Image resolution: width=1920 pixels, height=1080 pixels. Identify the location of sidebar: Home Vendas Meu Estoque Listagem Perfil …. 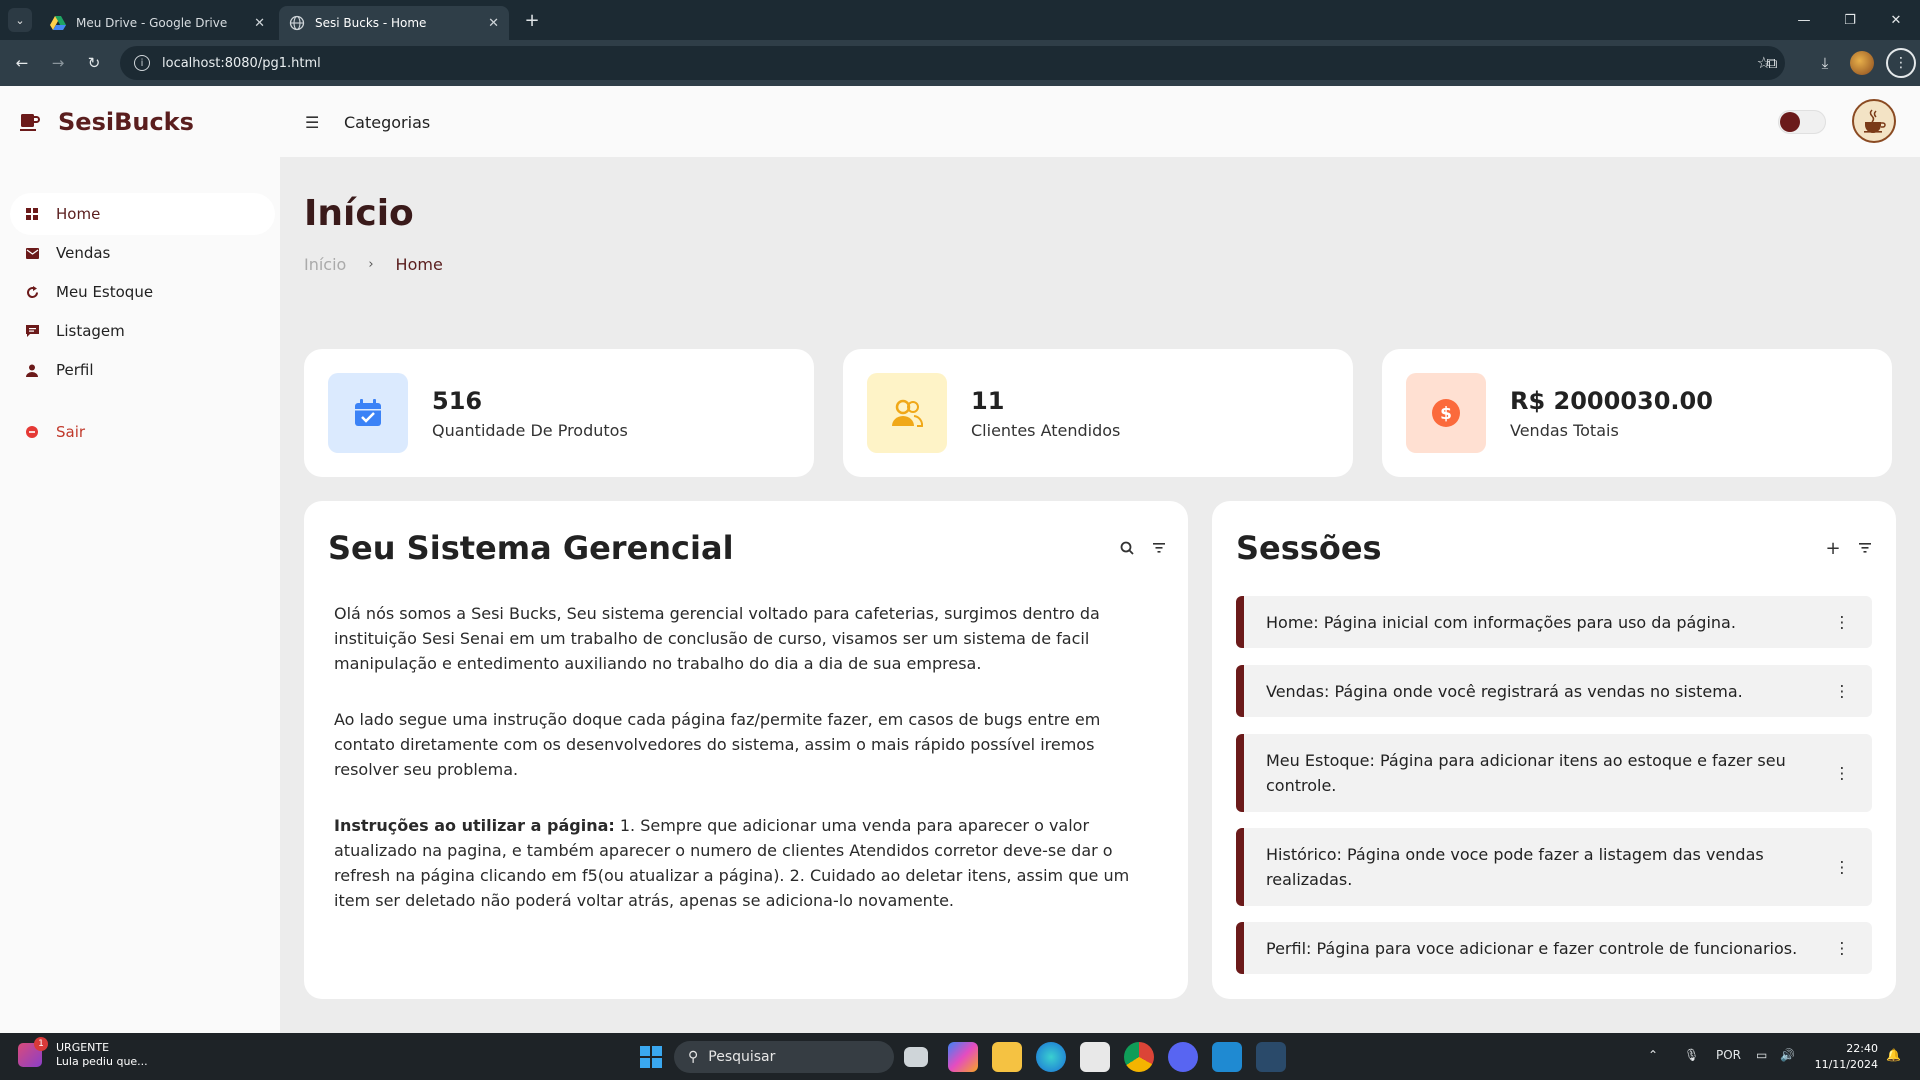
(140, 595).